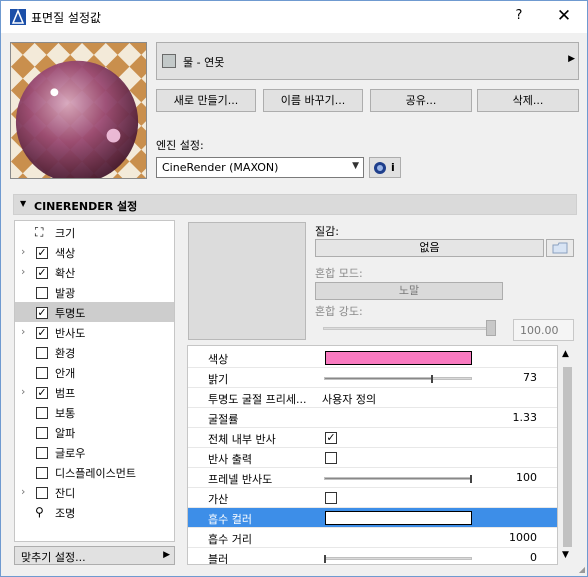 The width and height of the screenshot is (588, 577). I want to click on property-scrollbar: ▲ ▼, so click(567, 455).